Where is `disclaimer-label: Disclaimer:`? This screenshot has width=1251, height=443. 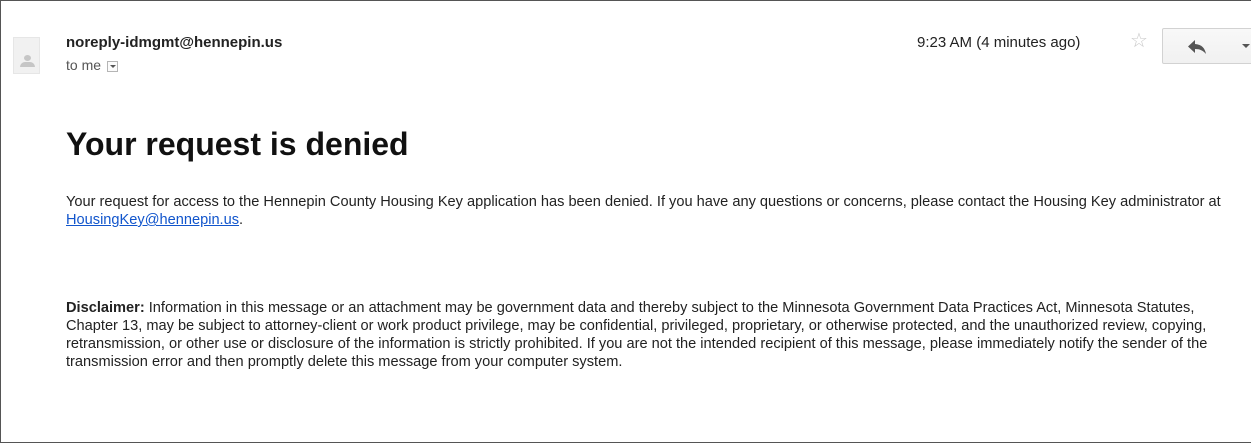 disclaimer-label: Disclaimer: is located at coordinates (105, 308).